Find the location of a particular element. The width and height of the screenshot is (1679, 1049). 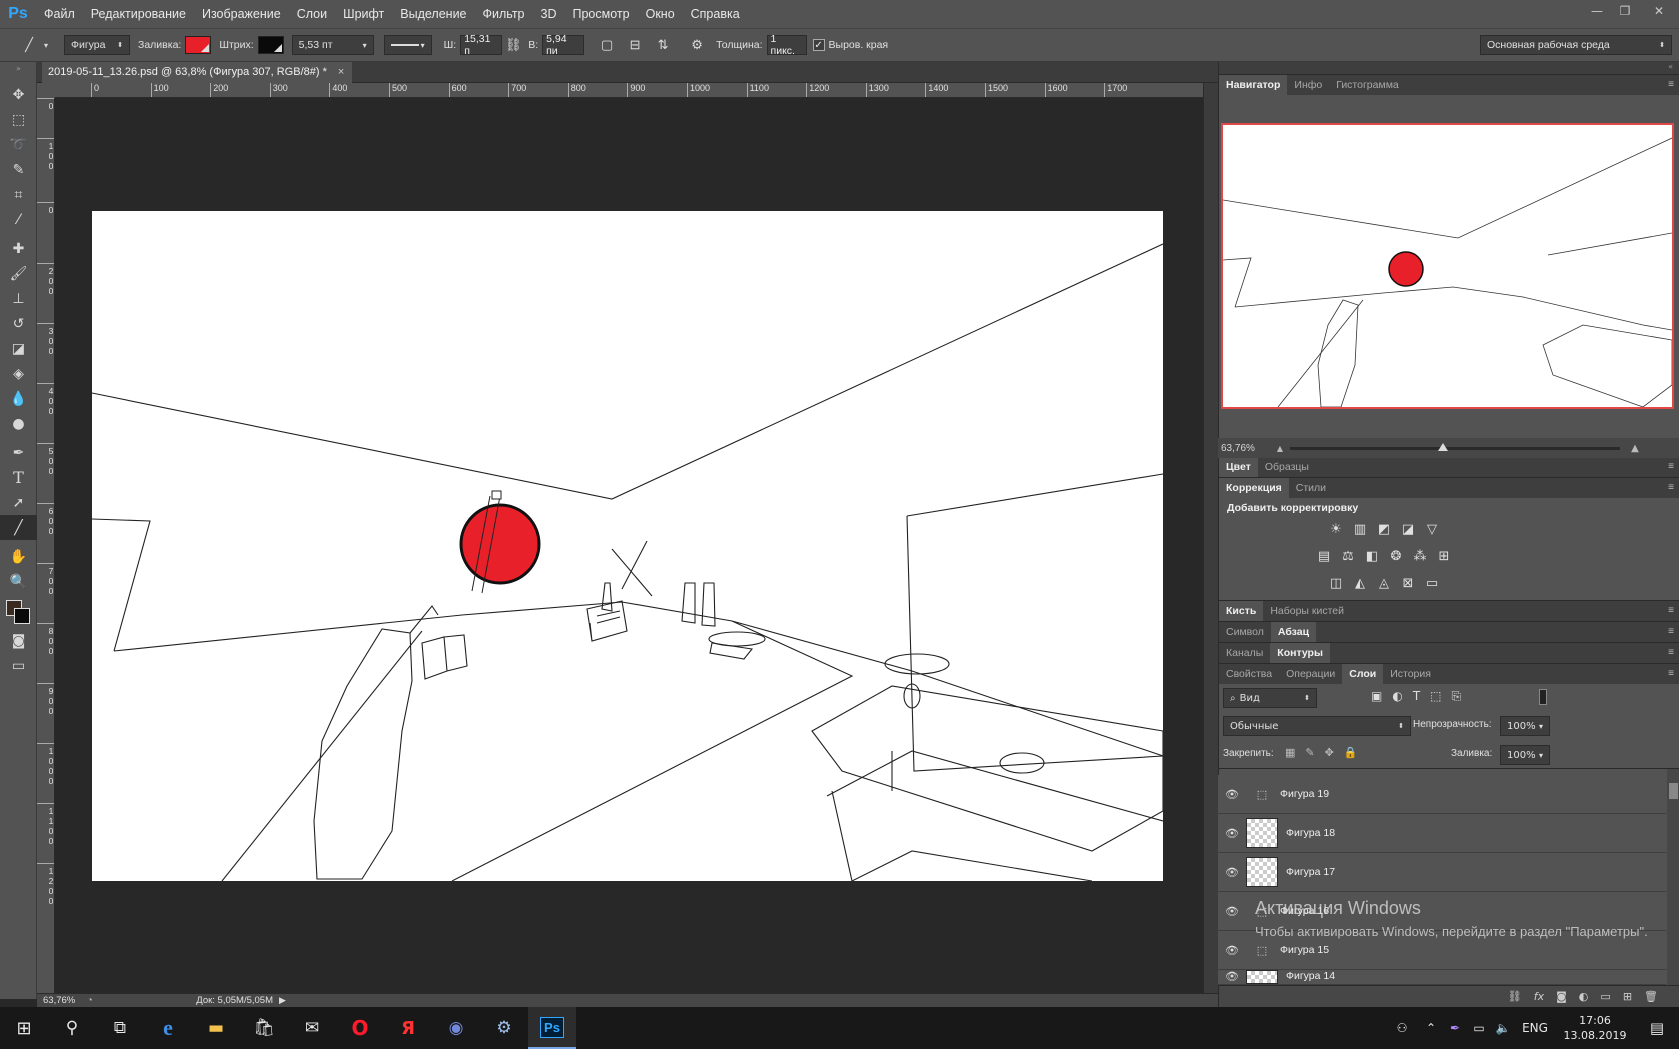

add-mask-icon: ◙ is located at coordinates (1561, 996).